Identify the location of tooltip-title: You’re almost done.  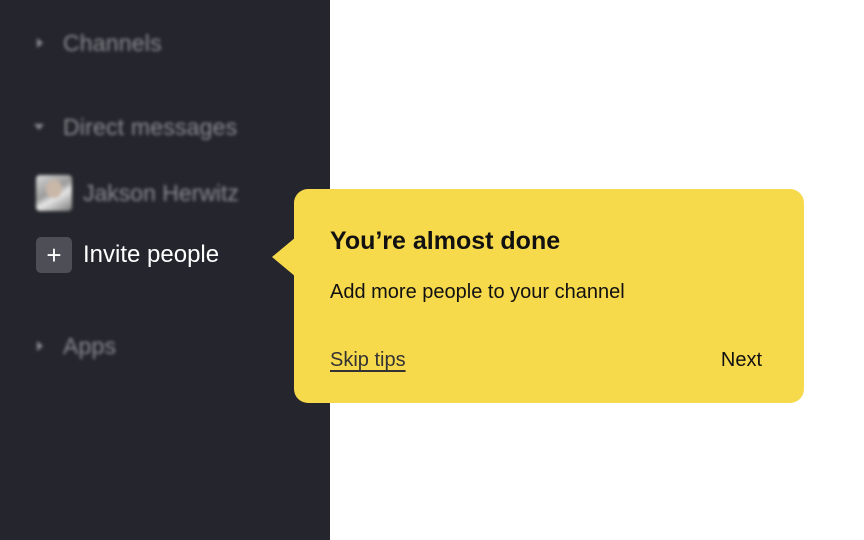
(445, 241).